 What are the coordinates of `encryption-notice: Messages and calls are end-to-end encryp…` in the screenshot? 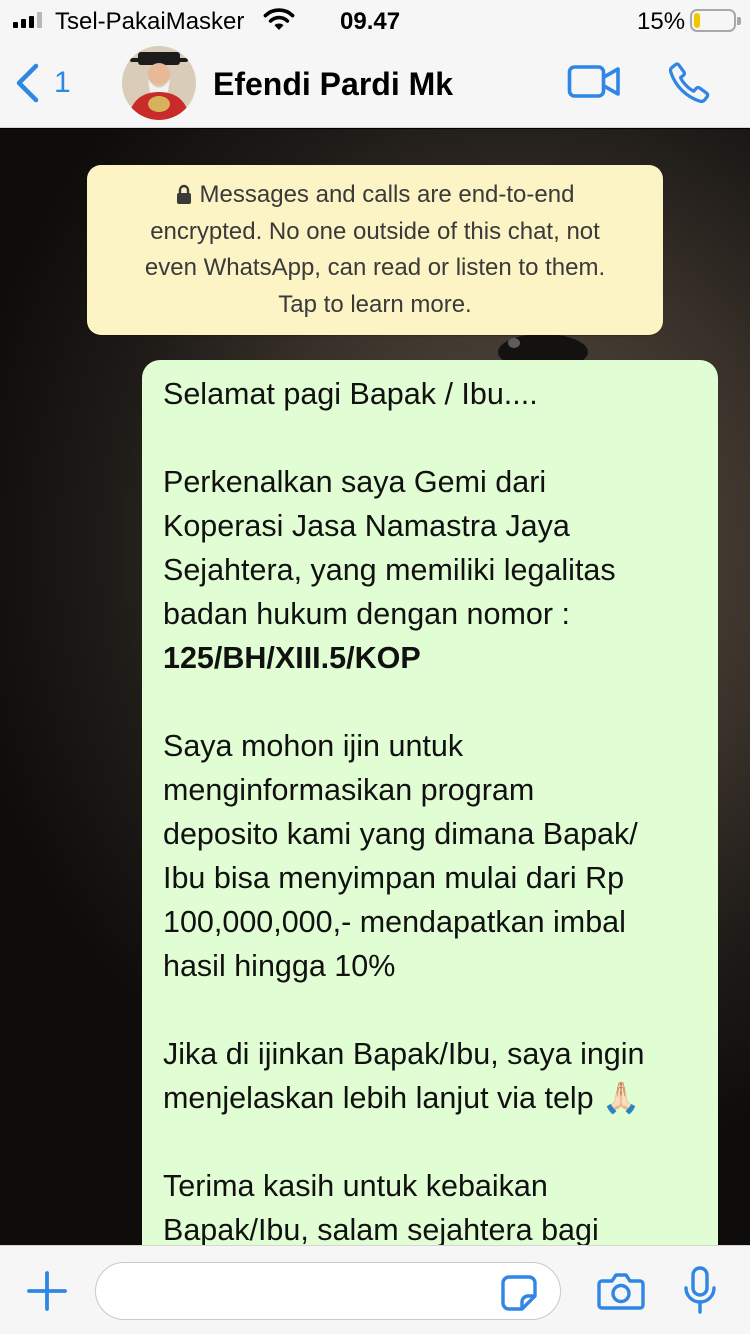 It's located at (375, 250).